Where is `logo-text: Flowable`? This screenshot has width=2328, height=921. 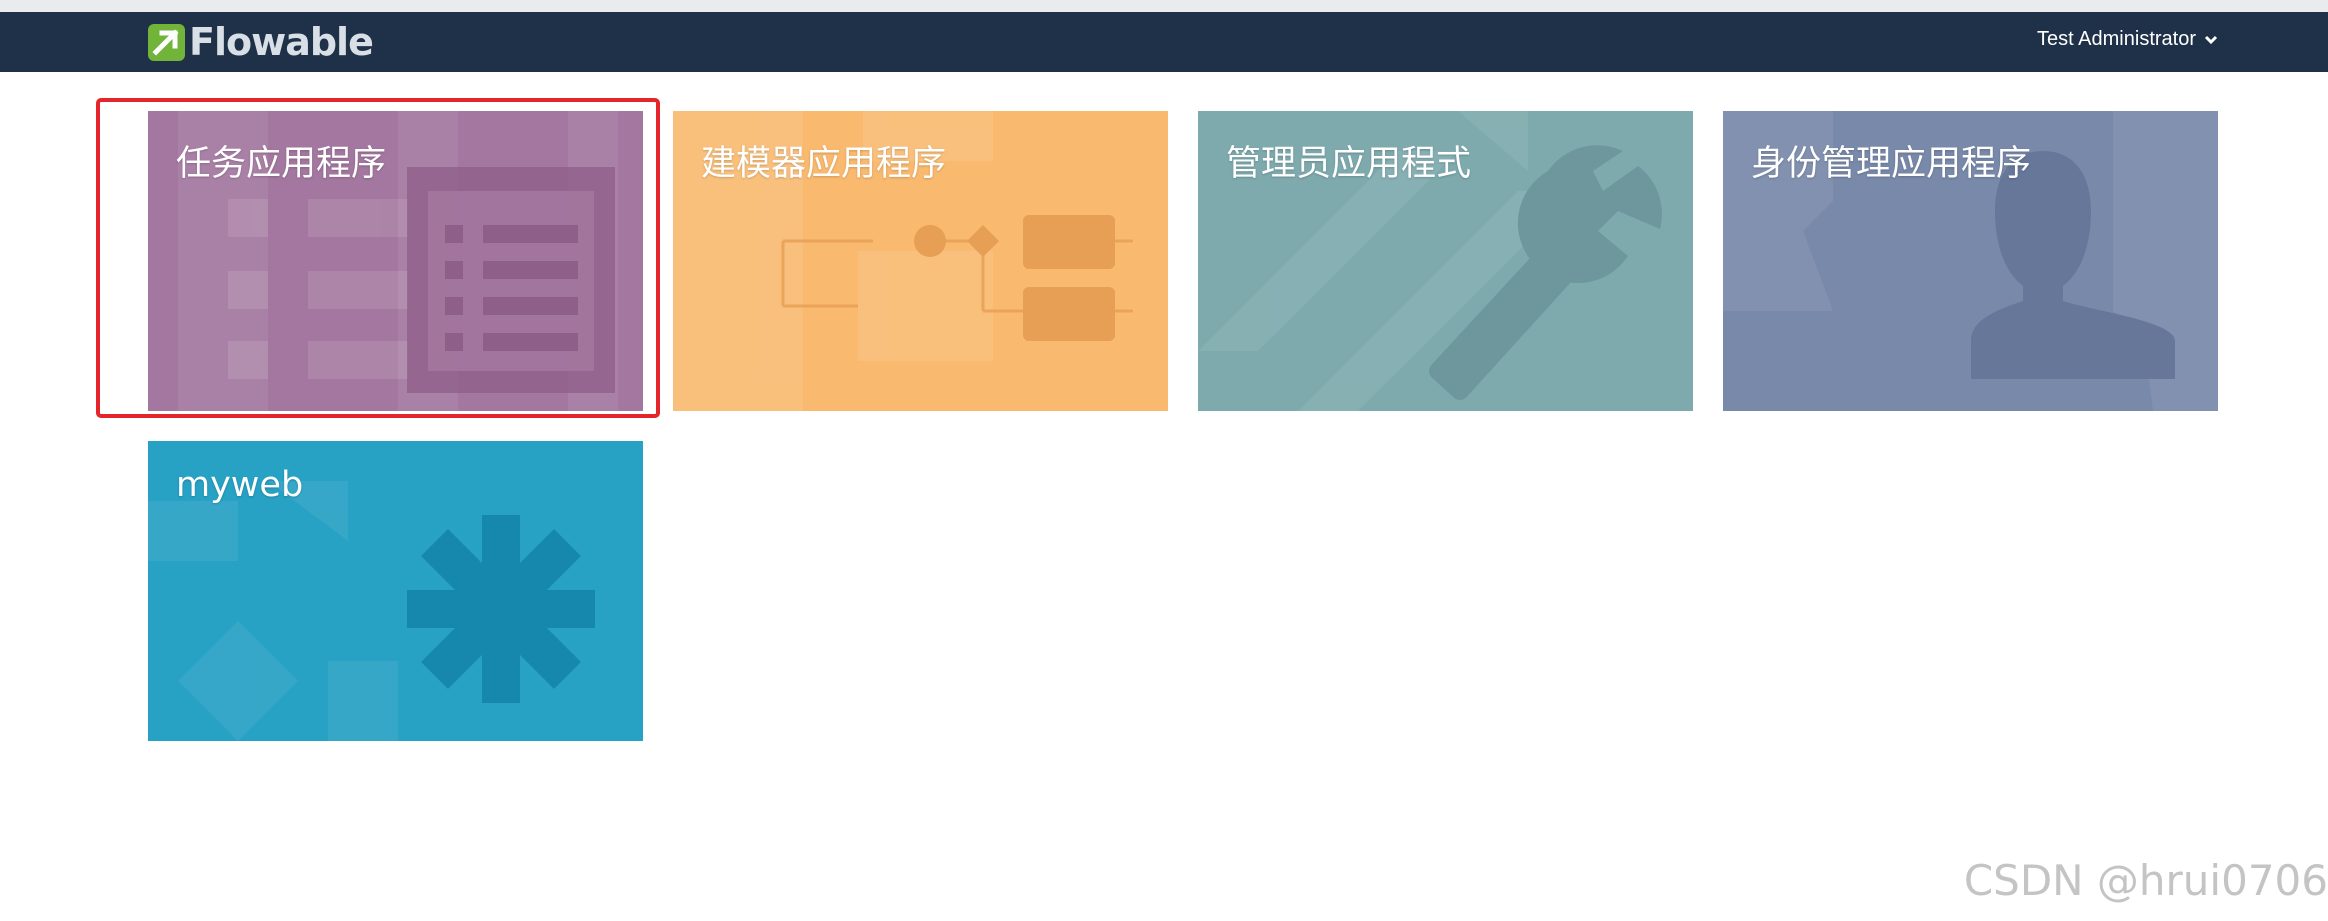
logo-text: Flowable is located at coordinates (281, 42).